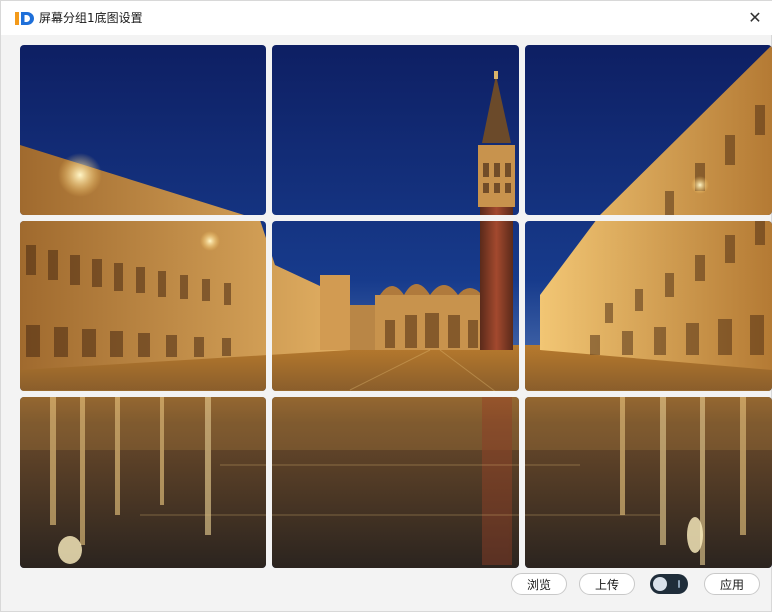 This screenshot has height=612, width=772. Describe the element at coordinates (669, 584) in the screenshot. I see `toggle-switch` at that location.